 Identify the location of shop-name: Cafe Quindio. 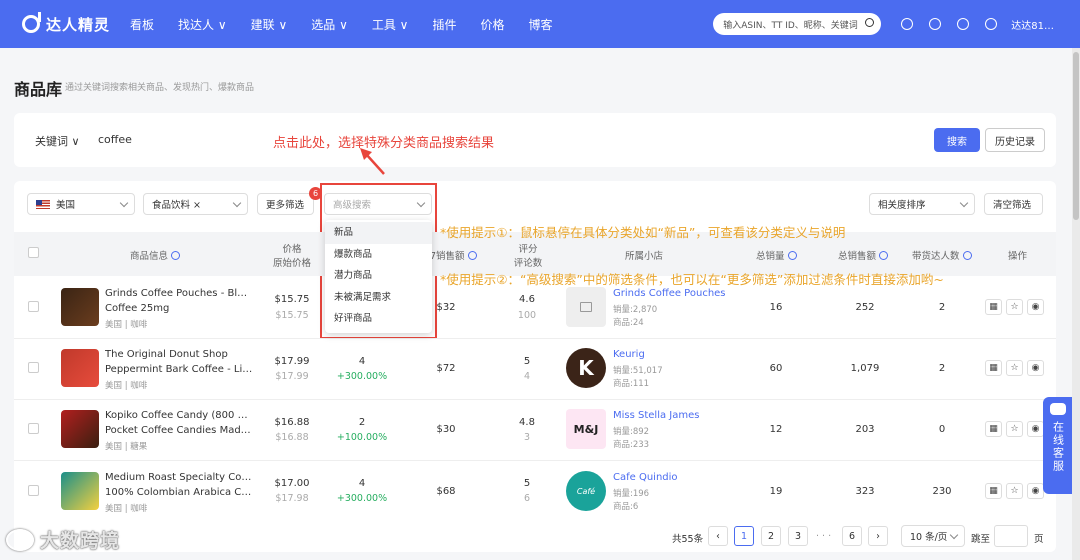
(645, 477).